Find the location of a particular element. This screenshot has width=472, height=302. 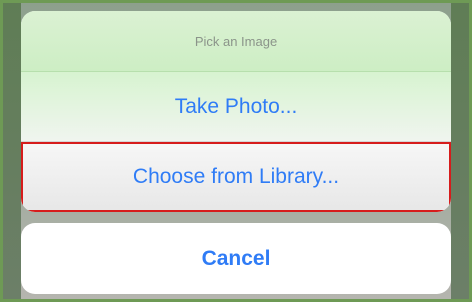

background-left is located at coordinates (12, 151).